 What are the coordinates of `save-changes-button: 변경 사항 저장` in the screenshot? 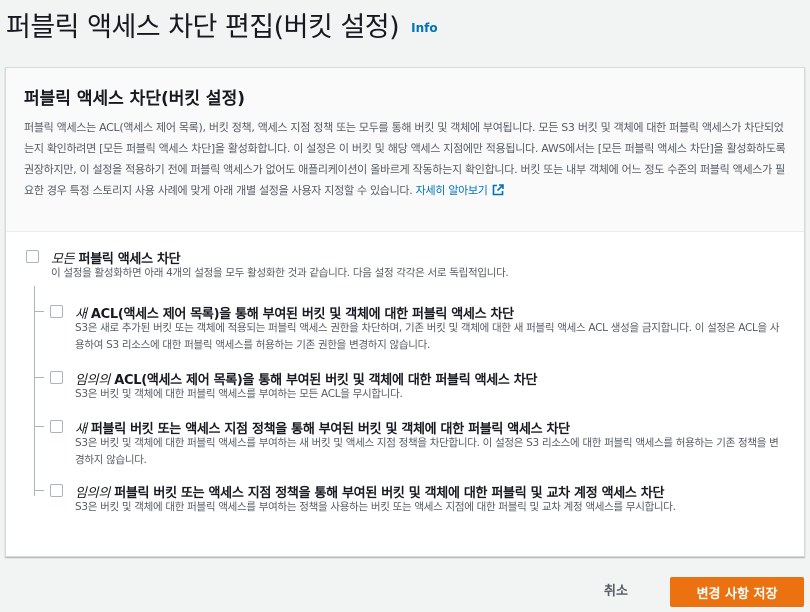 It's located at (737, 592).